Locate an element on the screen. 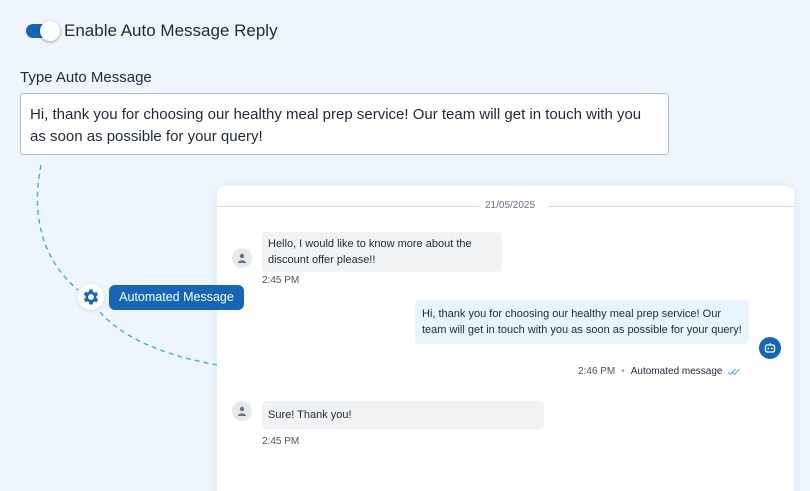 The width and height of the screenshot is (810, 491). auto-reply-toggle-row: Enable Auto Message Reply is located at coordinates (152, 31).